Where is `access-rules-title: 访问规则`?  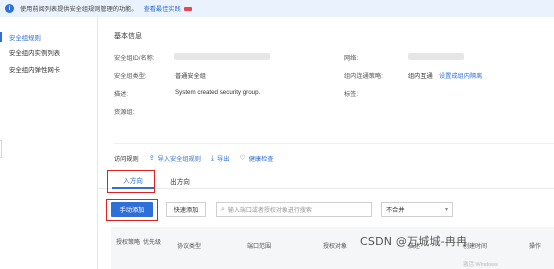
access-rules-title: 访问规则 is located at coordinates (126, 159).